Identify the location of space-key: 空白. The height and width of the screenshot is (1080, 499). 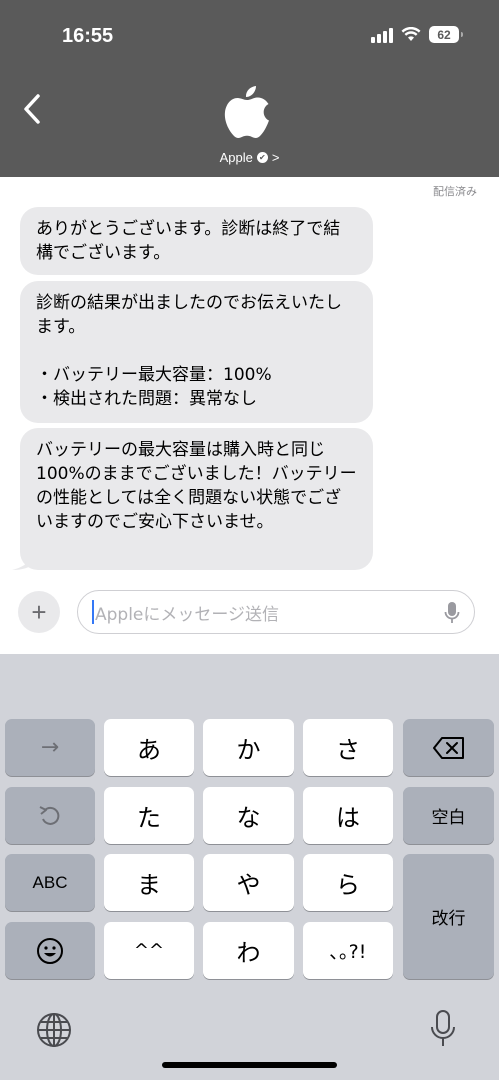
(448, 815).